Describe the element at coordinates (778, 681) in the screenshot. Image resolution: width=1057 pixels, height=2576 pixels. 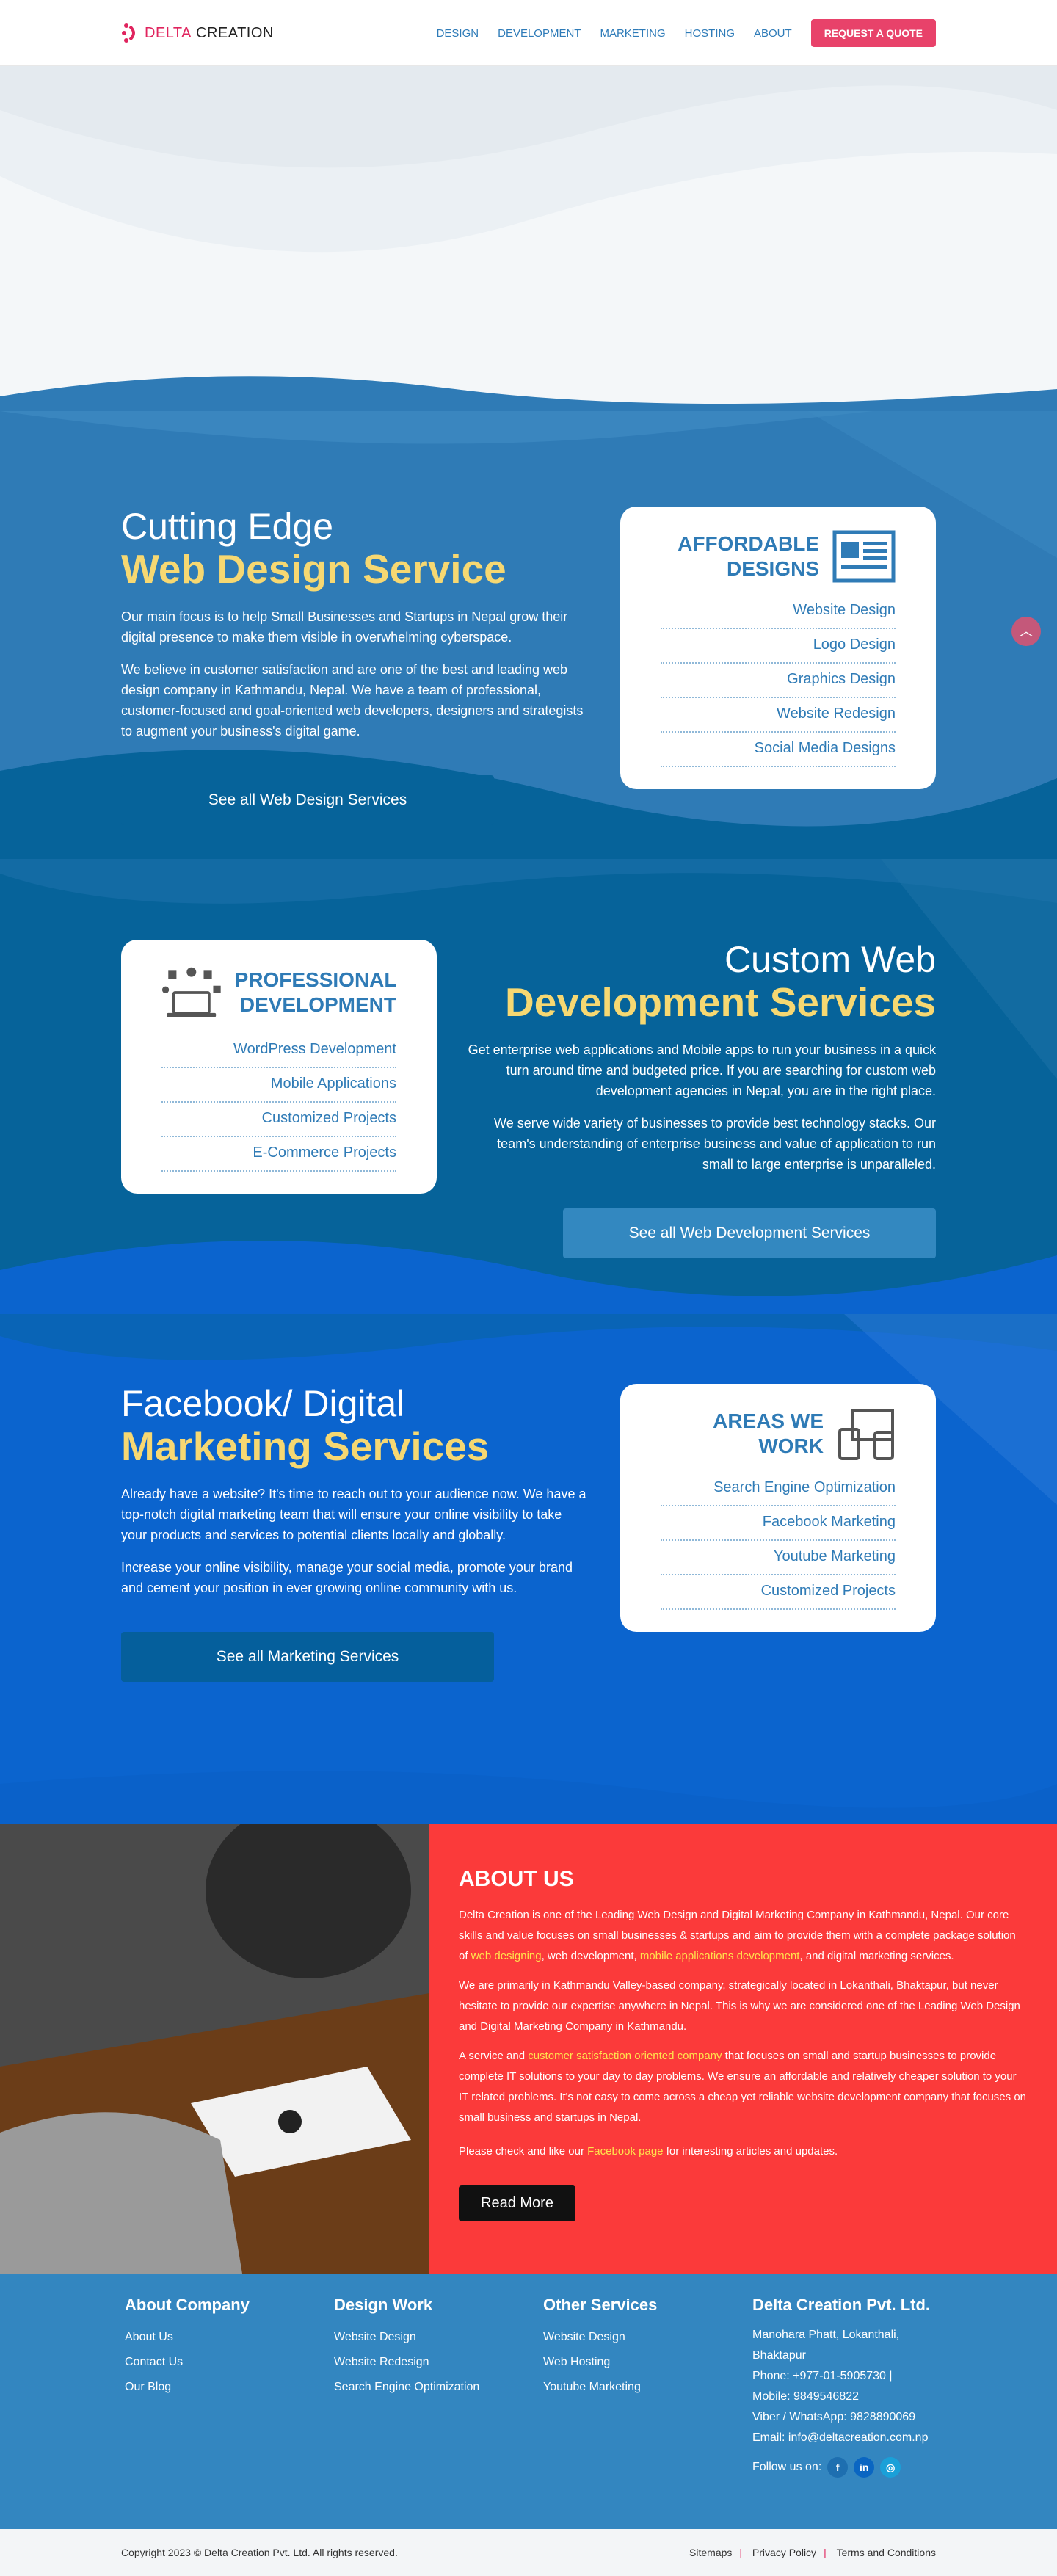
I see `list-item: Graphics Design` at that location.